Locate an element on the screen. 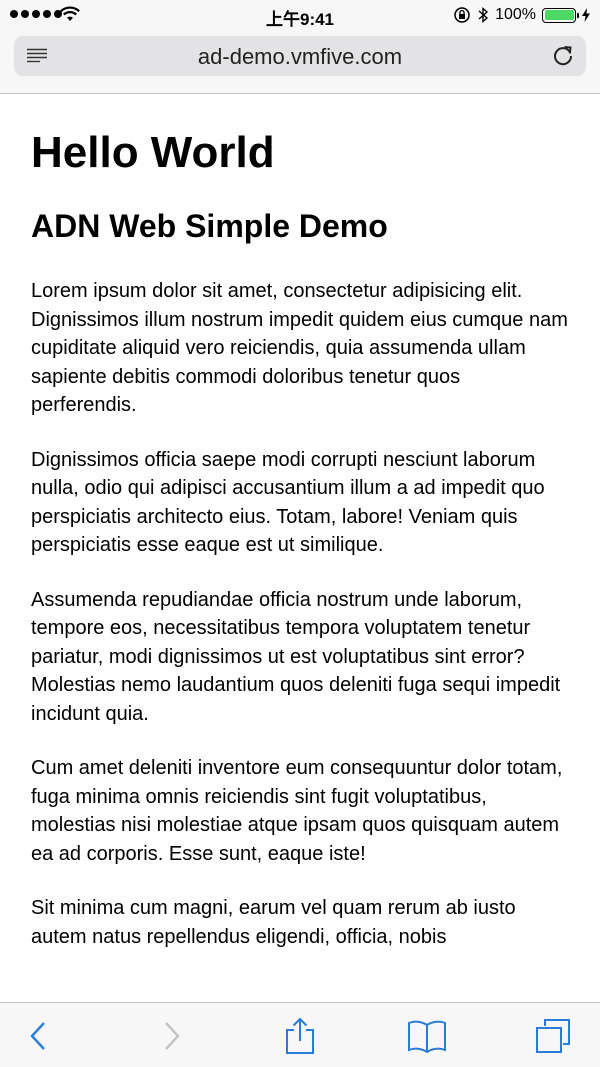 Image resolution: width=600 pixels, height=1067 pixels. share-icon is located at coordinates (300, 1036).